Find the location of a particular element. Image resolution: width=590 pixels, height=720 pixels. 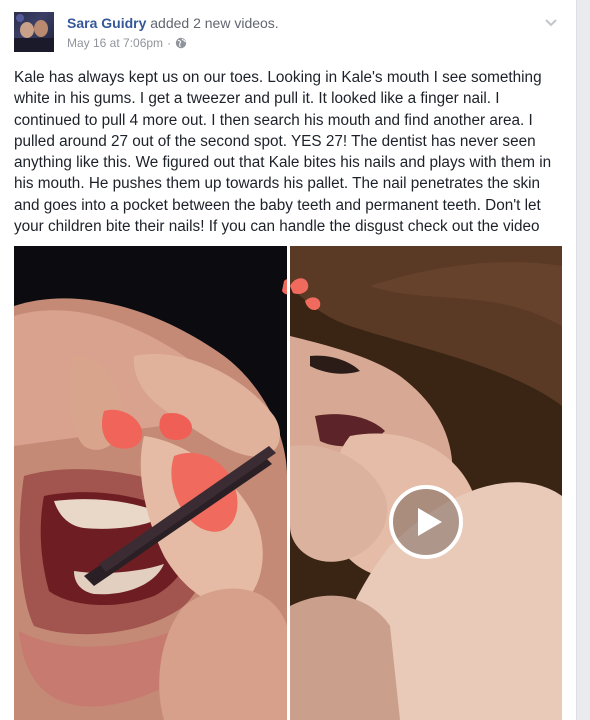

post-timestamp-link: May 16 at 7:06pm is located at coordinates (115, 43).